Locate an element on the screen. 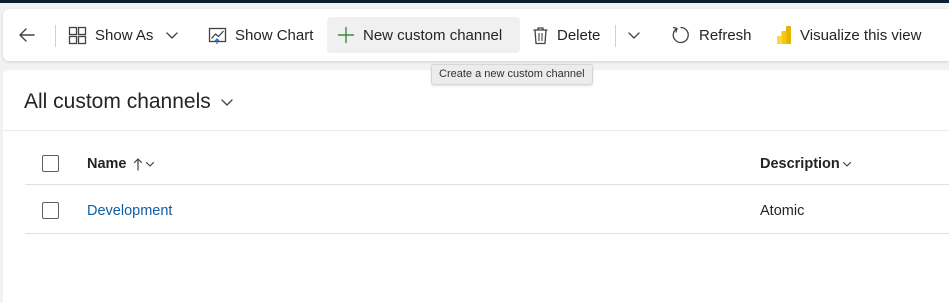  show-chart-label: Show Chart is located at coordinates (274, 35).